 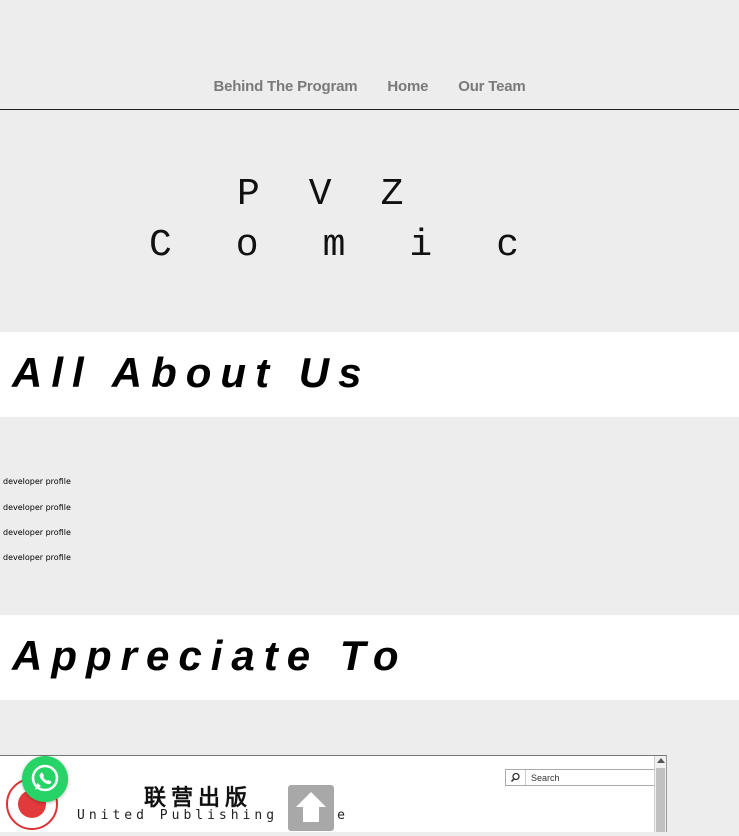 What do you see at coordinates (210, 655) in the screenshot?
I see `appreciate-section-title: Appreciate To` at bounding box center [210, 655].